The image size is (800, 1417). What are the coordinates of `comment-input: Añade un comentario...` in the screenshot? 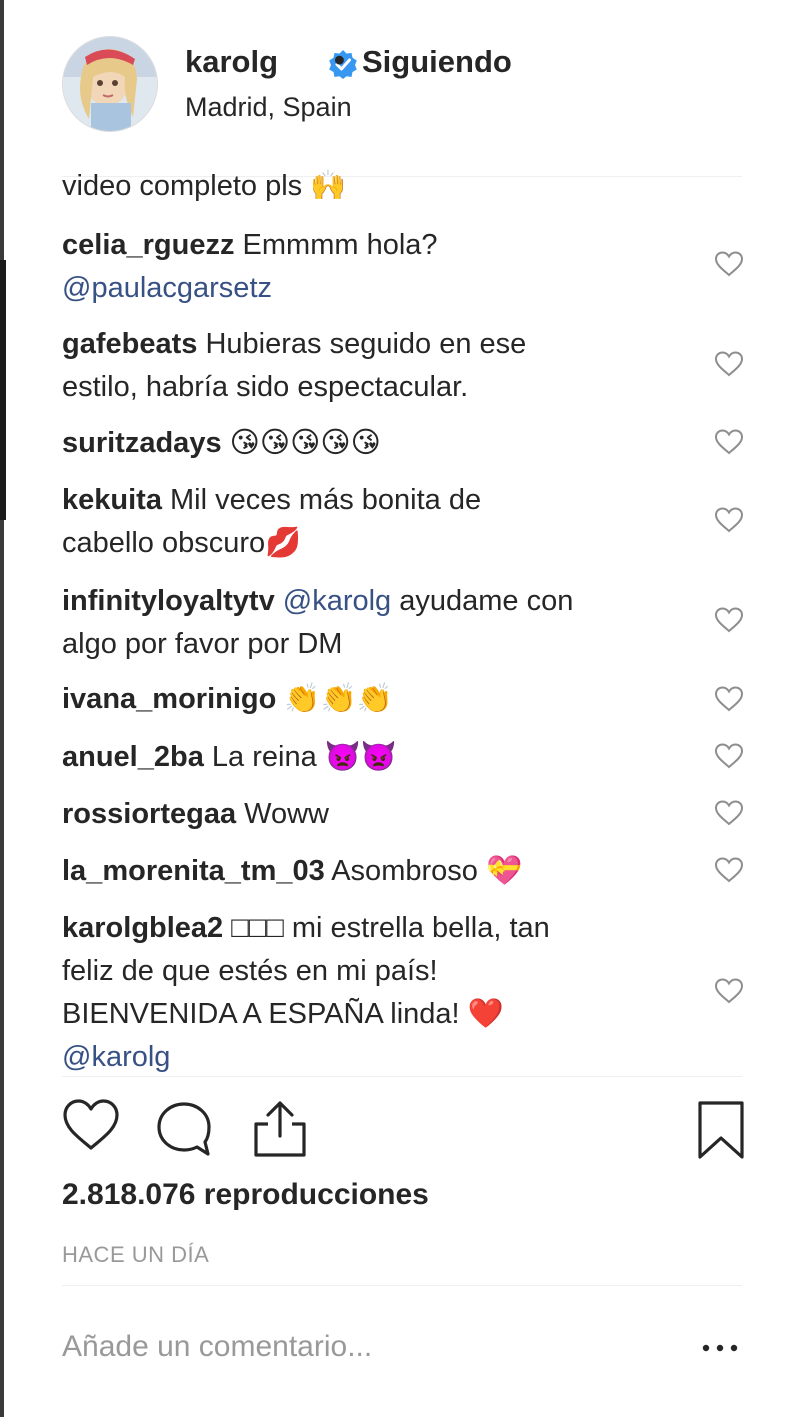 It's located at (217, 1347).